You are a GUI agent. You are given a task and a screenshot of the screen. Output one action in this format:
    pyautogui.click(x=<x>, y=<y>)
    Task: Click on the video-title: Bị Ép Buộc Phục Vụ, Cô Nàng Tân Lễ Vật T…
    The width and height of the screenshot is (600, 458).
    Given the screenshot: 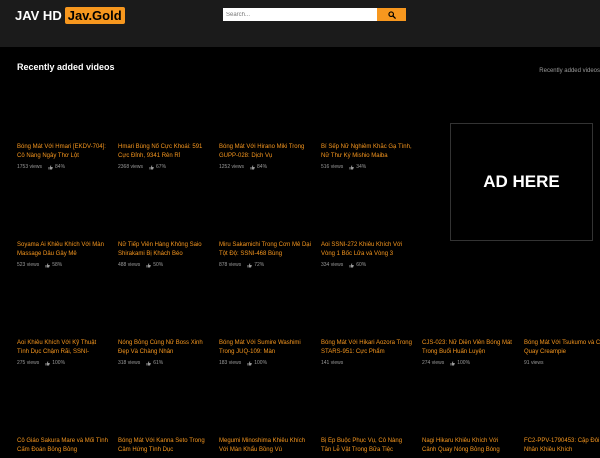 What is the action you would take?
    pyautogui.click(x=367, y=445)
    